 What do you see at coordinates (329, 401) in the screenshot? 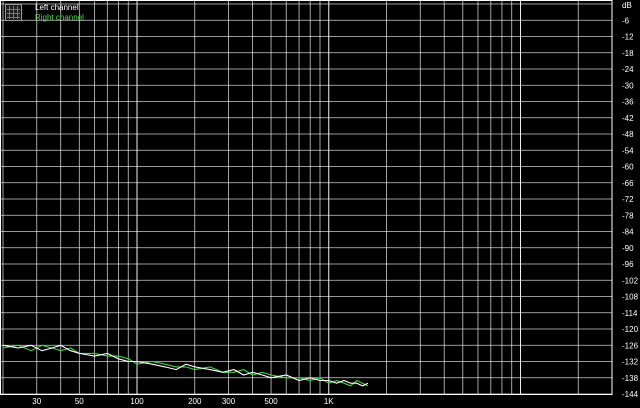
I see `x-tick-label: 1K` at bounding box center [329, 401].